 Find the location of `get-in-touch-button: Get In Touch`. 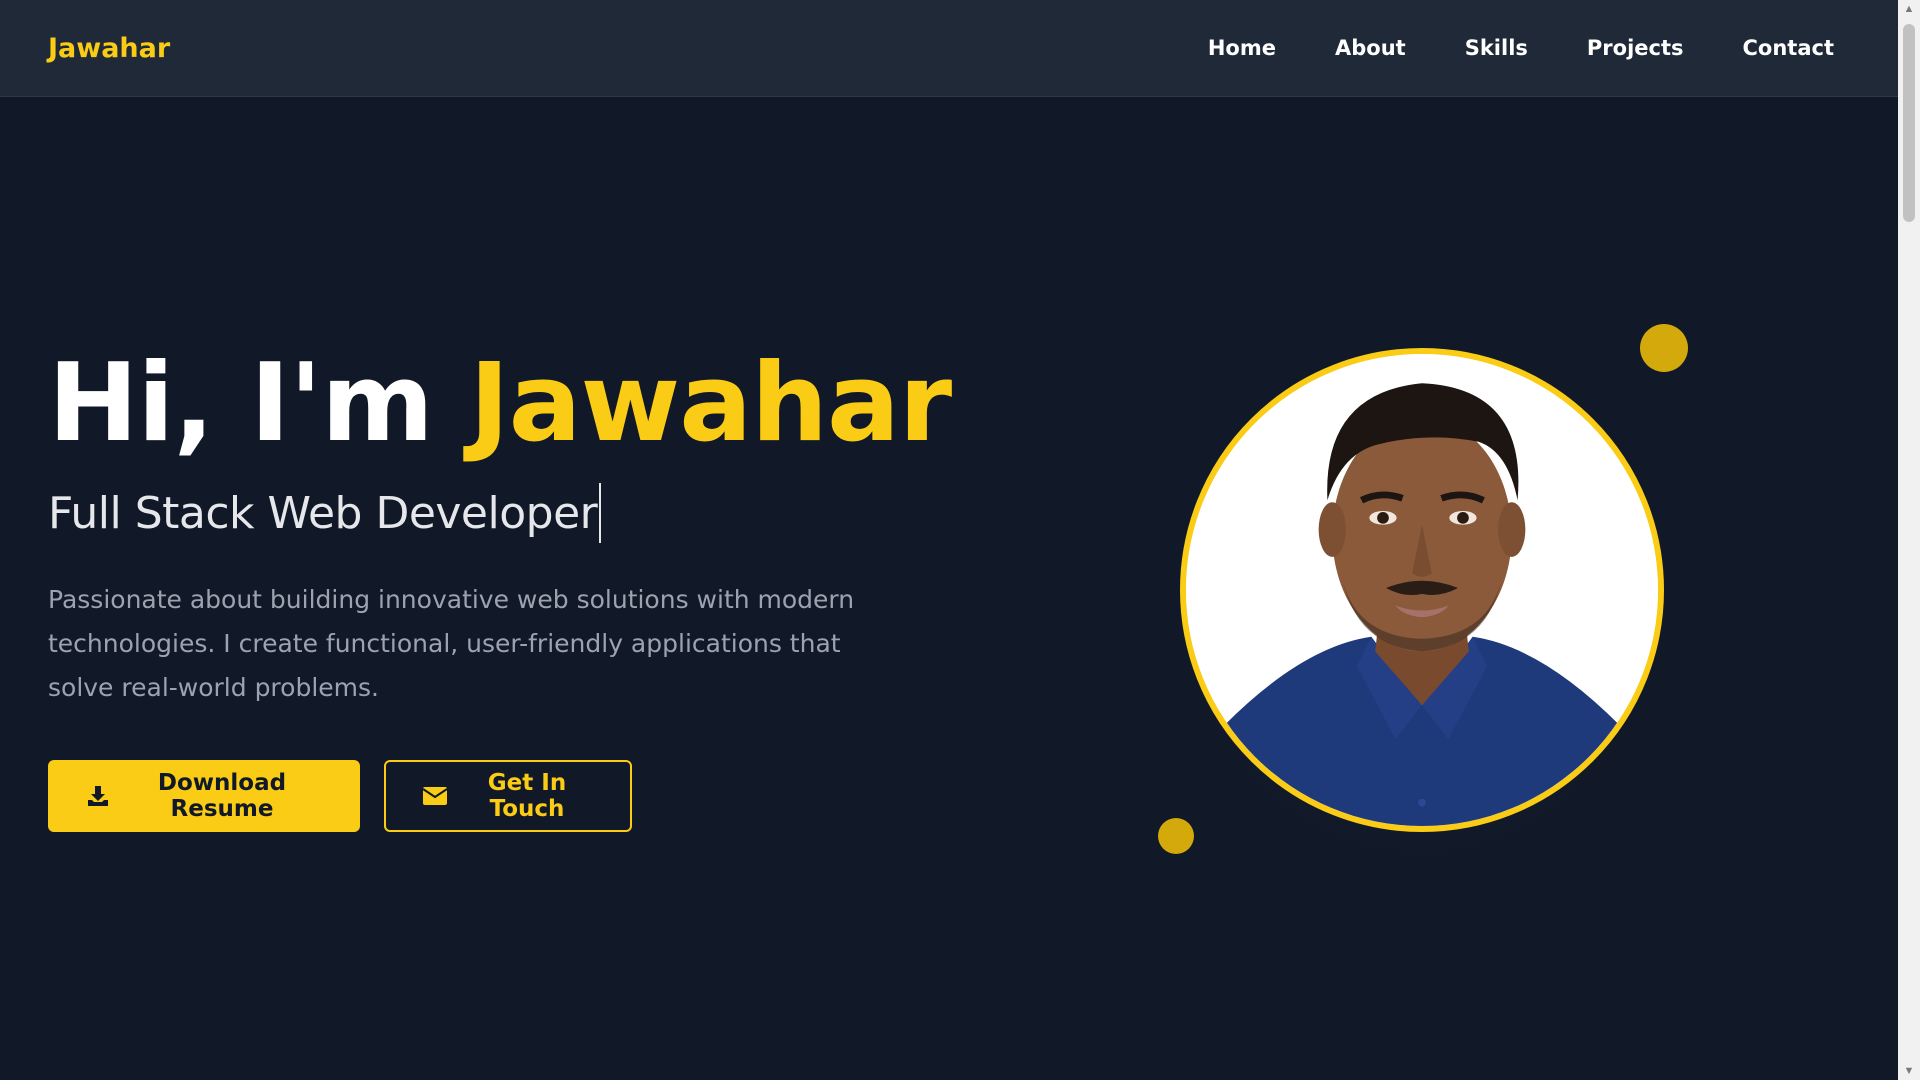

get-in-touch-button: Get In Touch is located at coordinates (508, 796).